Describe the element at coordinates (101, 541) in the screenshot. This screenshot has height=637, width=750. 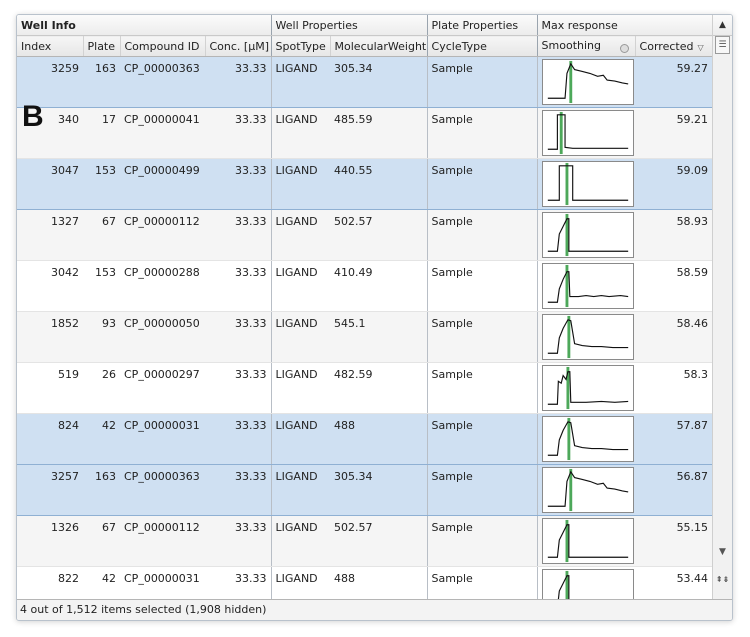
I see `cell-plate: 67` at that location.